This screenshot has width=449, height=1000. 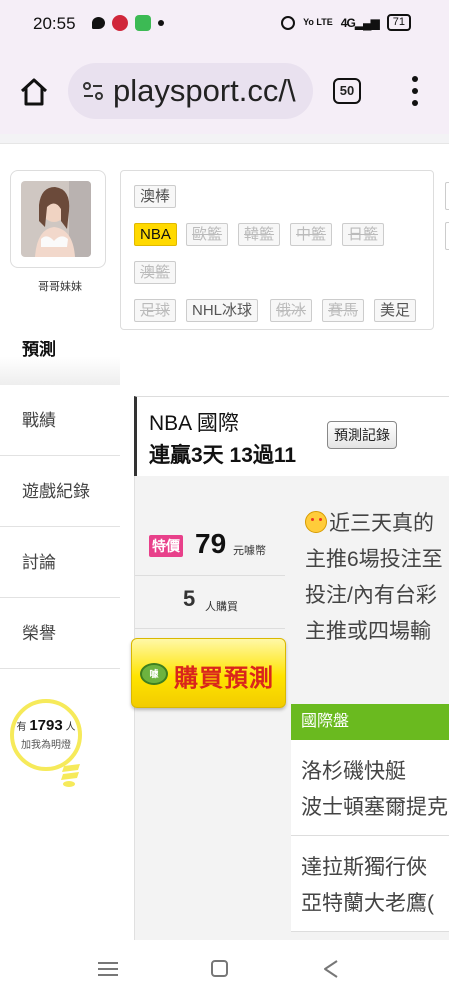 What do you see at coordinates (155, 272) in the screenshot?
I see `category-chip: 澳籃` at bounding box center [155, 272].